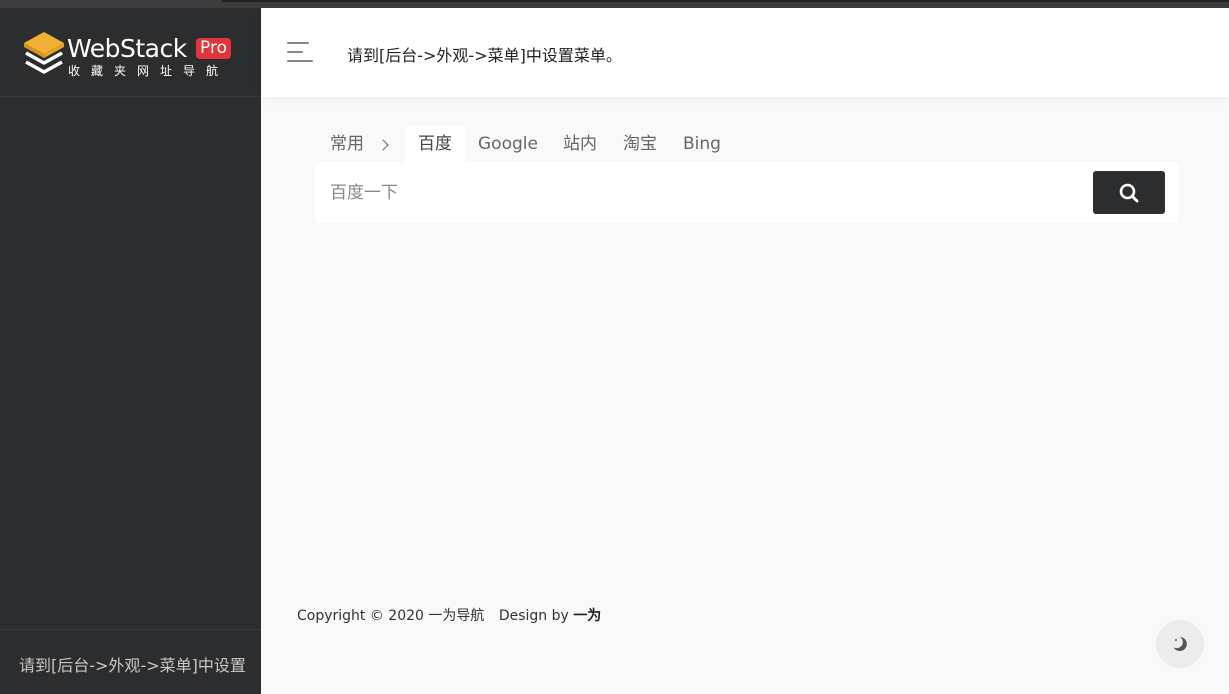 The width and height of the screenshot is (1229, 694). I want to click on search-button, so click(1129, 192).